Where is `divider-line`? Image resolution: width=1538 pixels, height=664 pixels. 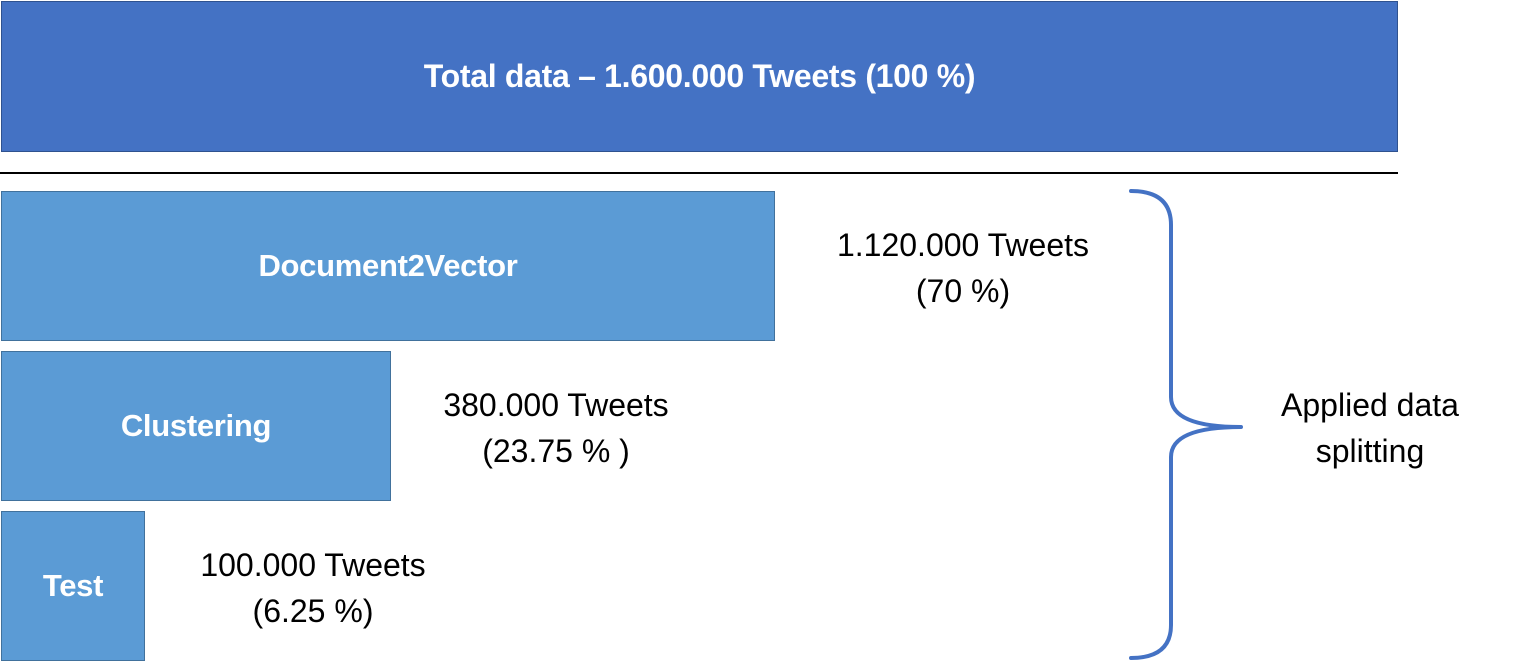 divider-line is located at coordinates (699, 173).